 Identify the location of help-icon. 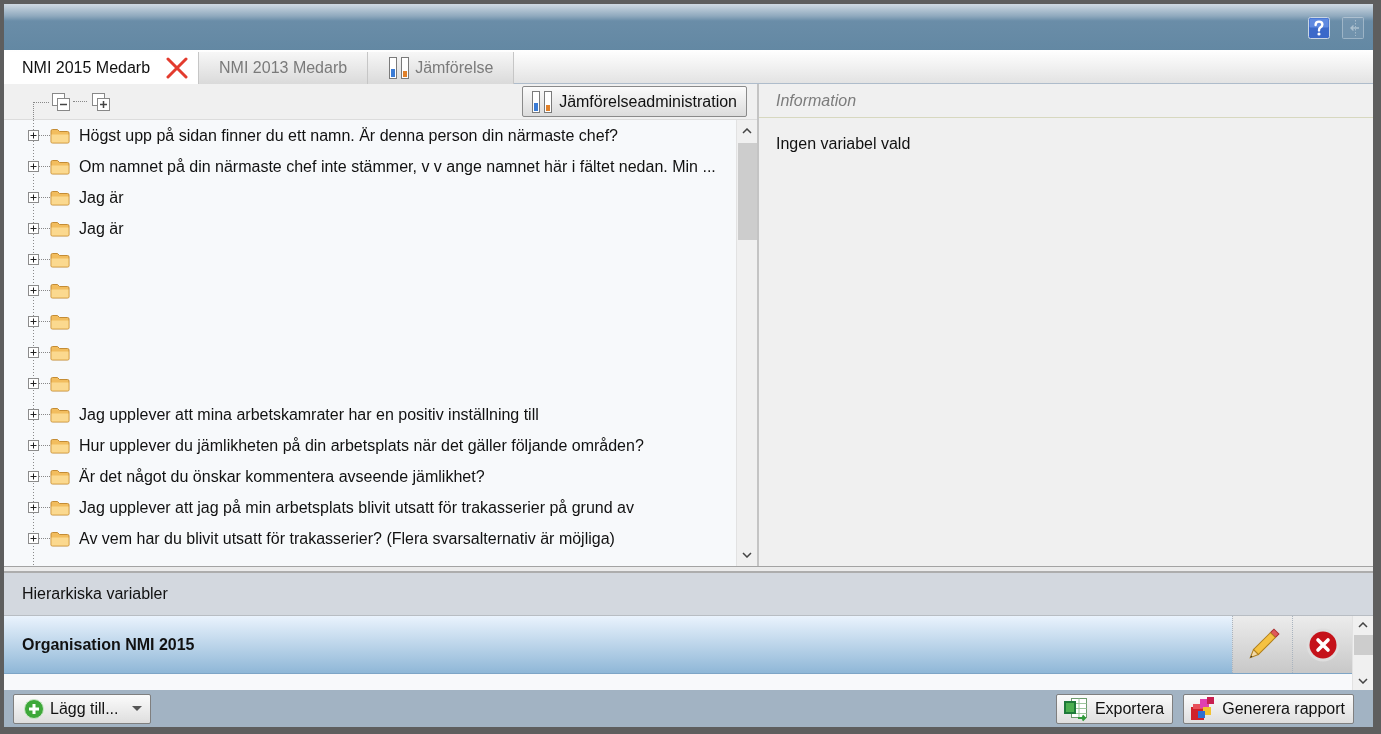
(1319, 28).